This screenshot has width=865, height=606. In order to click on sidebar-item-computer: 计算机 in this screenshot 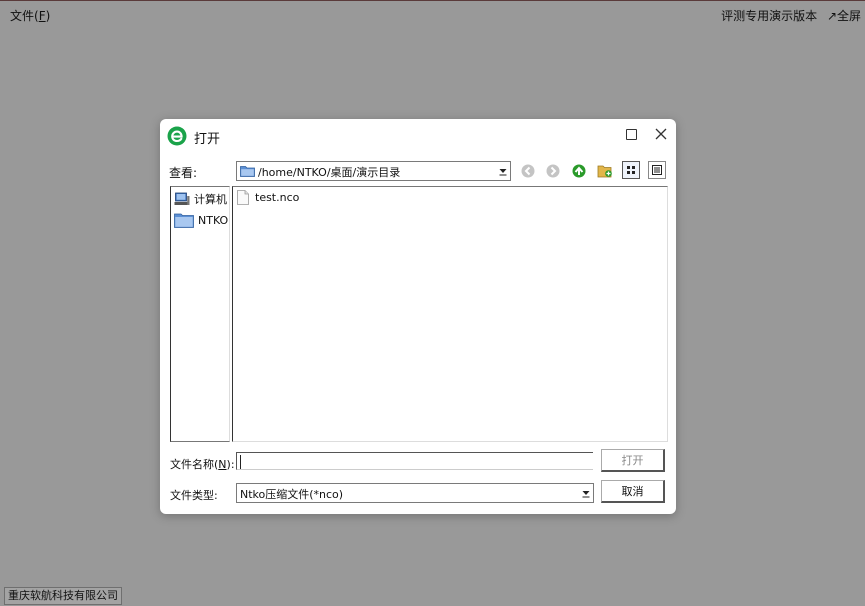, I will do `click(200, 199)`.